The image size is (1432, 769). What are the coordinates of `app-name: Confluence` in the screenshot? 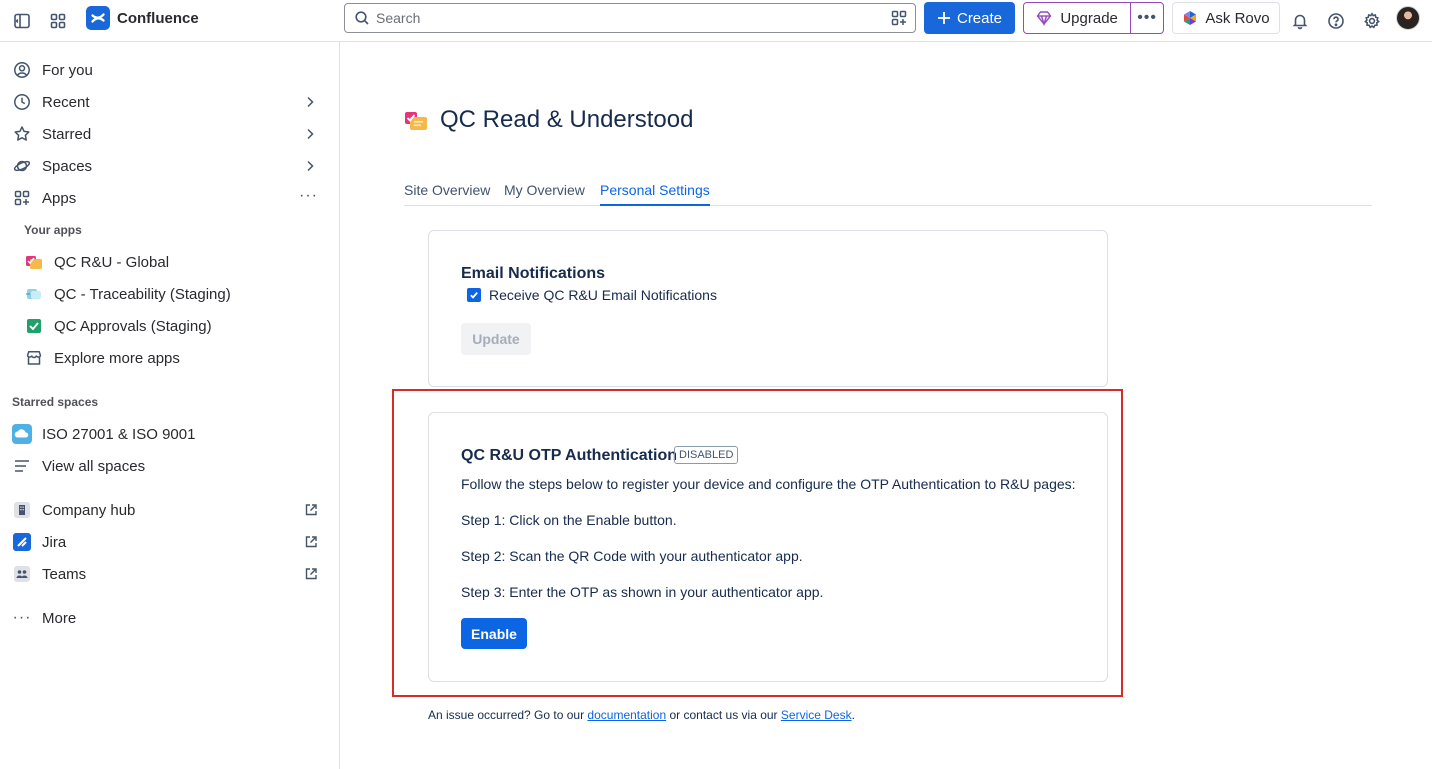 It's located at (158, 18).